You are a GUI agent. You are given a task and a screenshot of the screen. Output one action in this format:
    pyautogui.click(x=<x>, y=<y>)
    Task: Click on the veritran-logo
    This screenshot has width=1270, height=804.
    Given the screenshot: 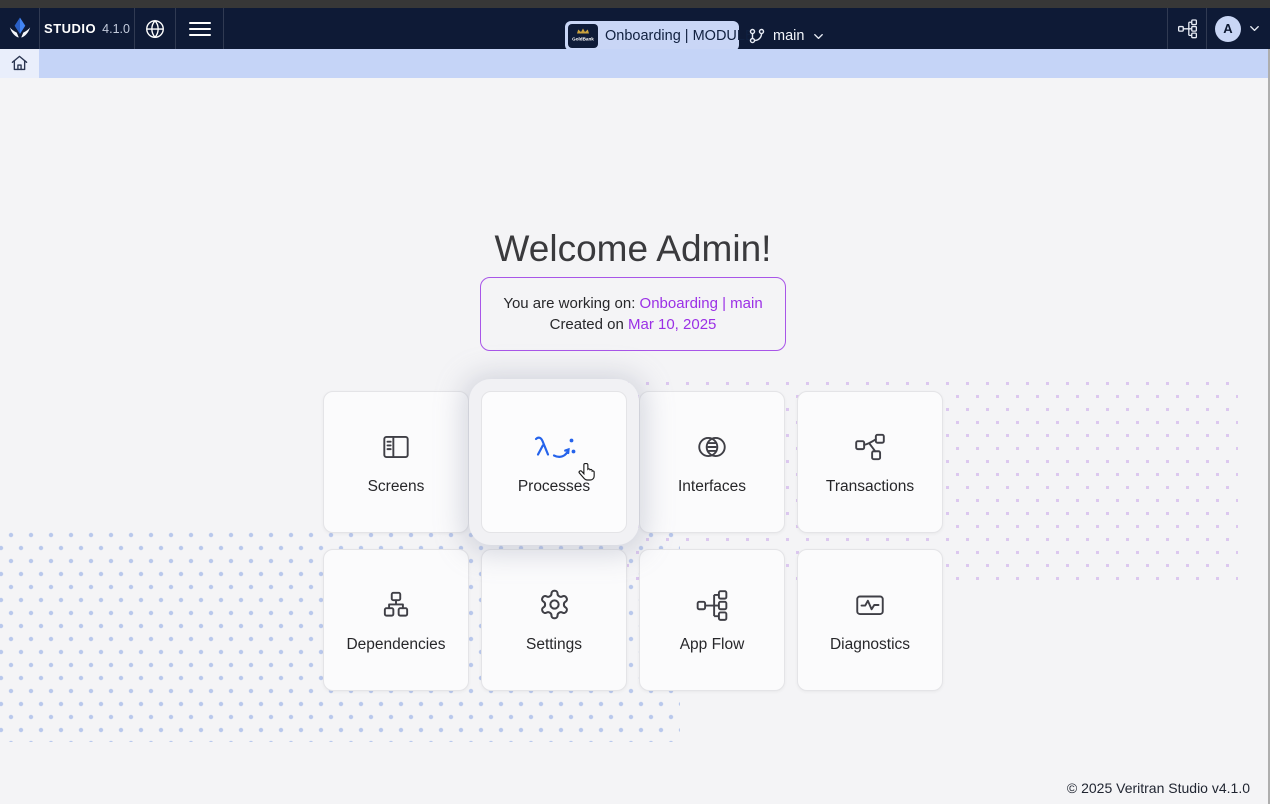 What is the action you would take?
    pyautogui.click(x=20, y=28)
    